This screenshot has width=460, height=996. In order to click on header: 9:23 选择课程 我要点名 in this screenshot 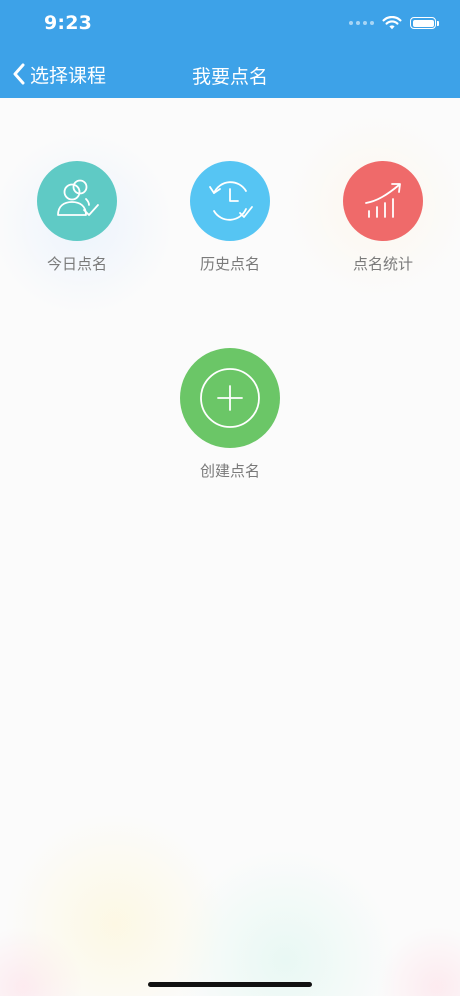, I will do `click(230, 49)`.